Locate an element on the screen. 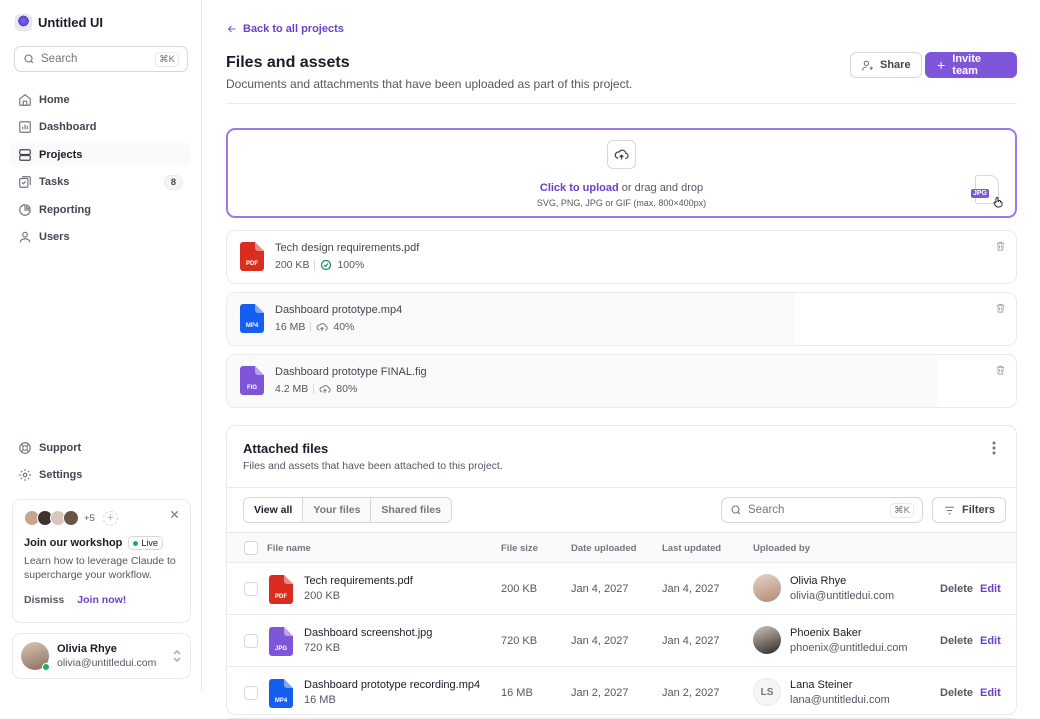 The height and width of the screenshot is (719, 1040). tab-view-all: View all is located at coordinates (274, 510).